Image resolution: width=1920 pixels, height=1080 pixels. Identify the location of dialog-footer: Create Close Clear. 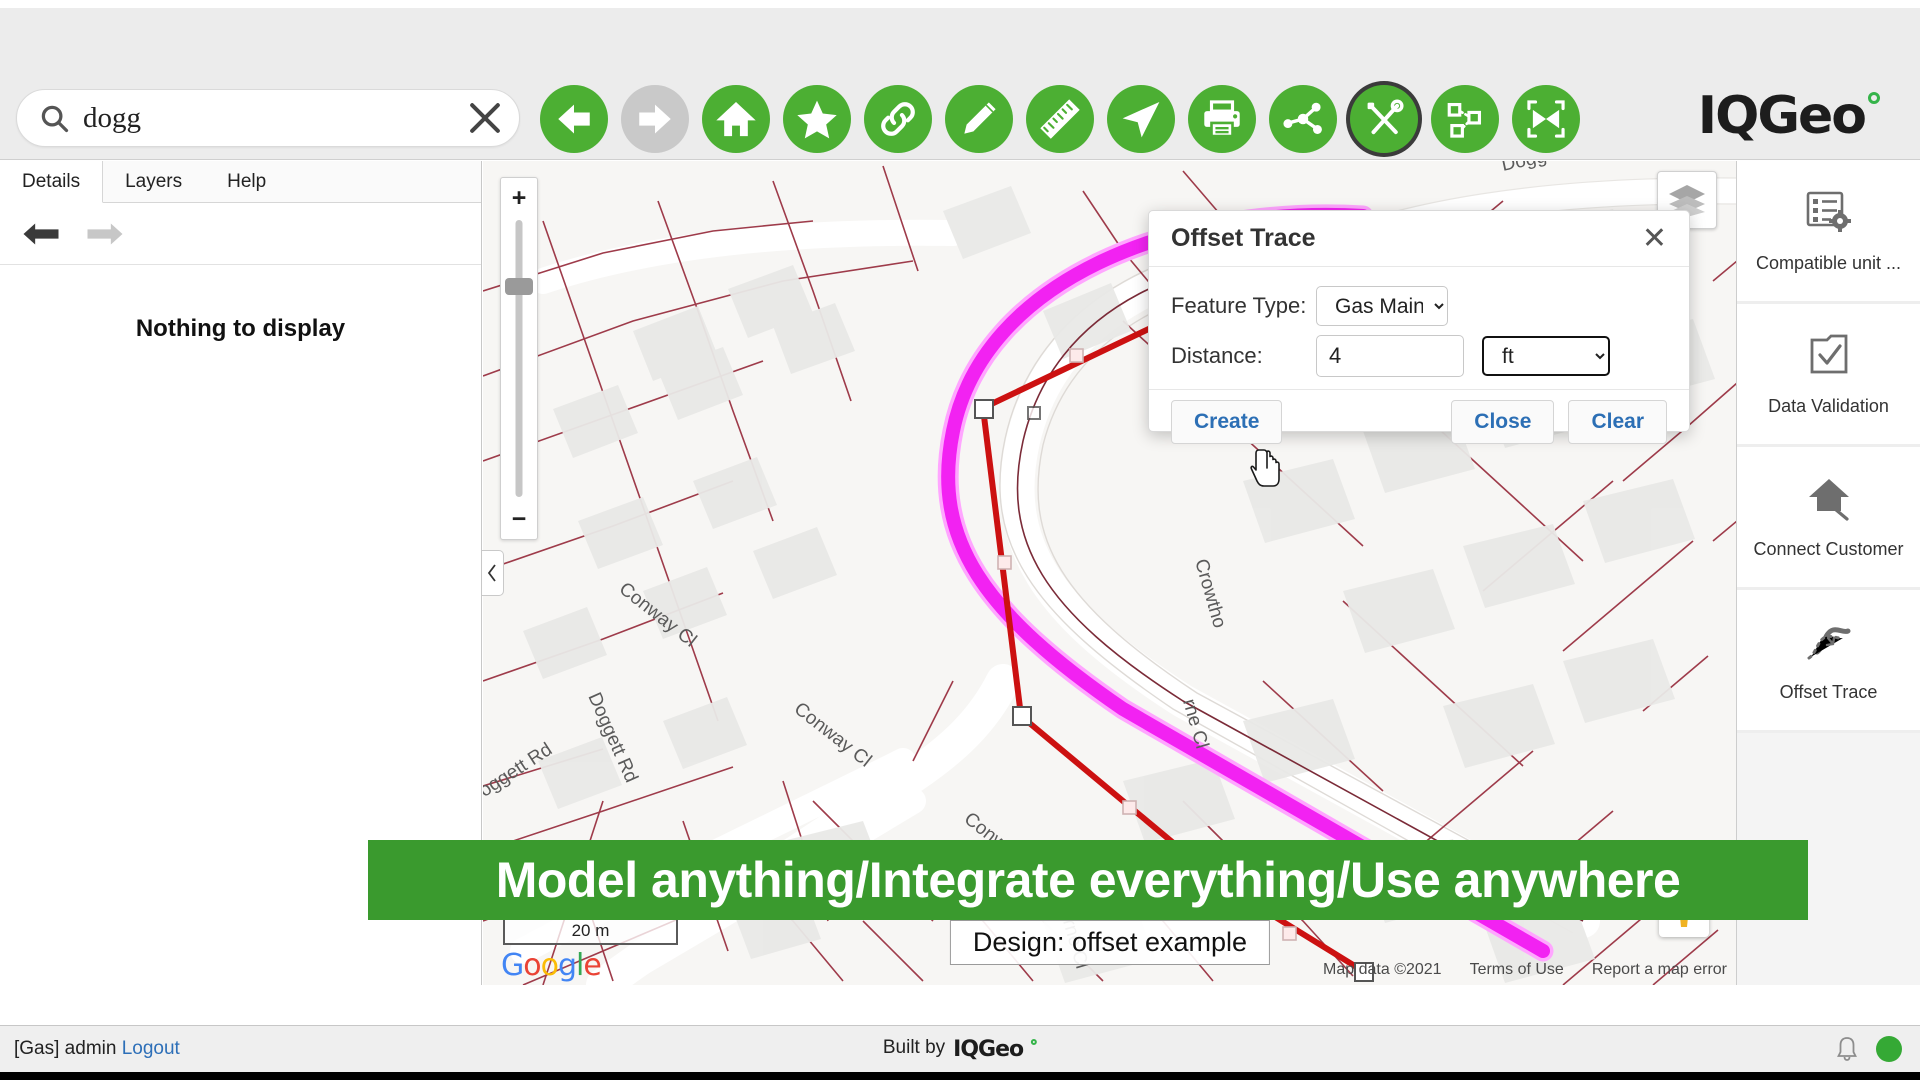
(1419, 421).